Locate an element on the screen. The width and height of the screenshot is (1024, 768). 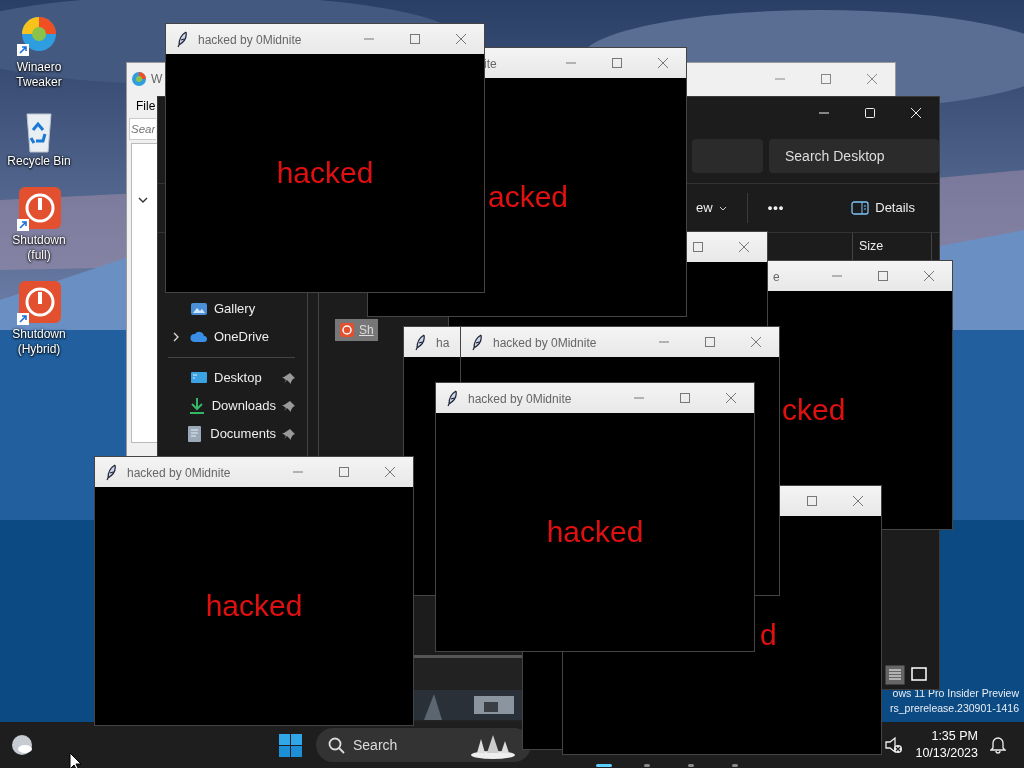
search-icon is located at coordinates (336, 745).